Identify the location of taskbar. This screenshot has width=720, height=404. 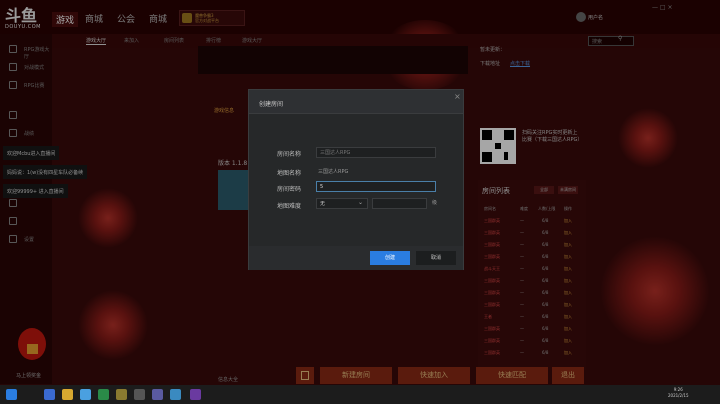
(360, 394).